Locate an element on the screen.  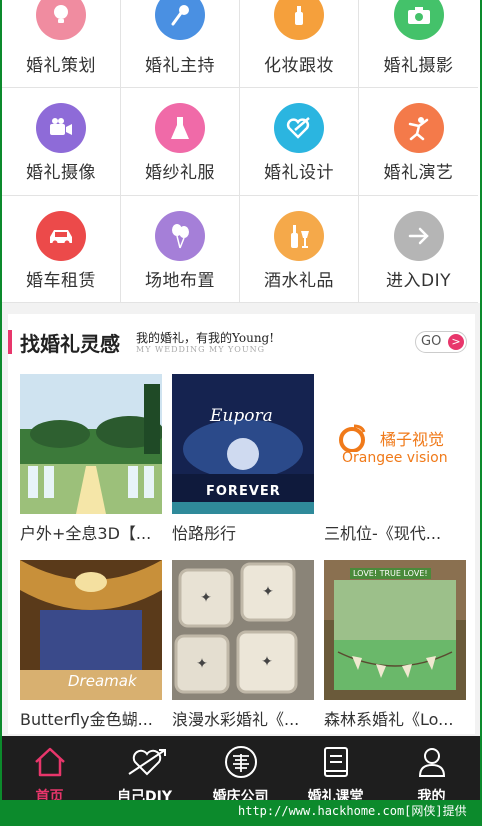
category-wedding-host: 婚礼主持 is located at coordinates (180, 44).